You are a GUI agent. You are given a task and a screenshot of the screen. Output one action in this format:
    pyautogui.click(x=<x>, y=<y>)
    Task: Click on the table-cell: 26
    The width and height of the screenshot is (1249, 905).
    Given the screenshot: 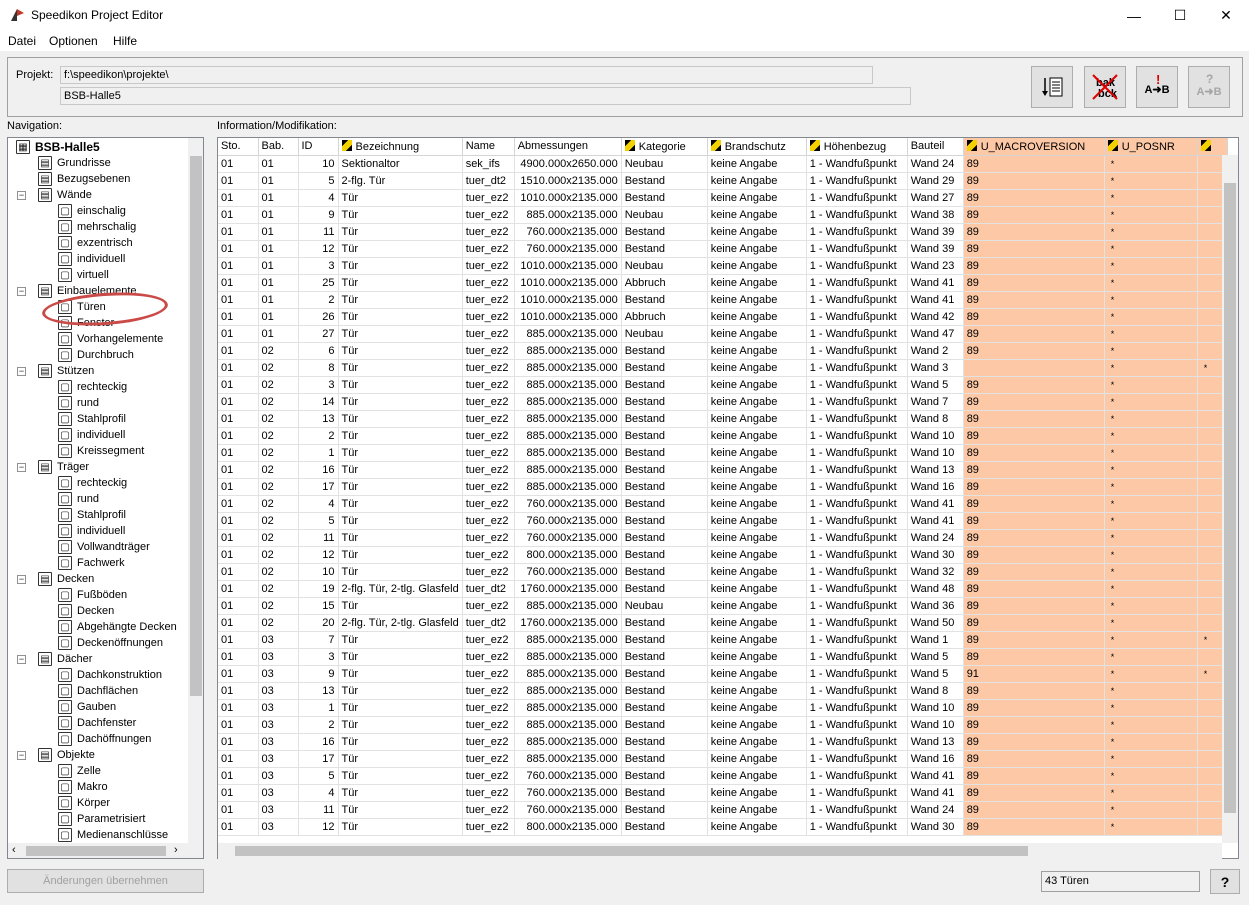 What is the action you would take?
    pyautogui.click(x=318, y=317)
    